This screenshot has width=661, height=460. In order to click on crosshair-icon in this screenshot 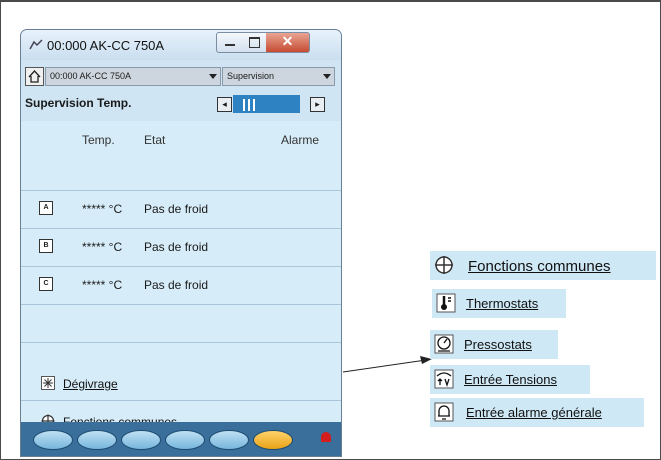, I will do `click(444, 265)`.